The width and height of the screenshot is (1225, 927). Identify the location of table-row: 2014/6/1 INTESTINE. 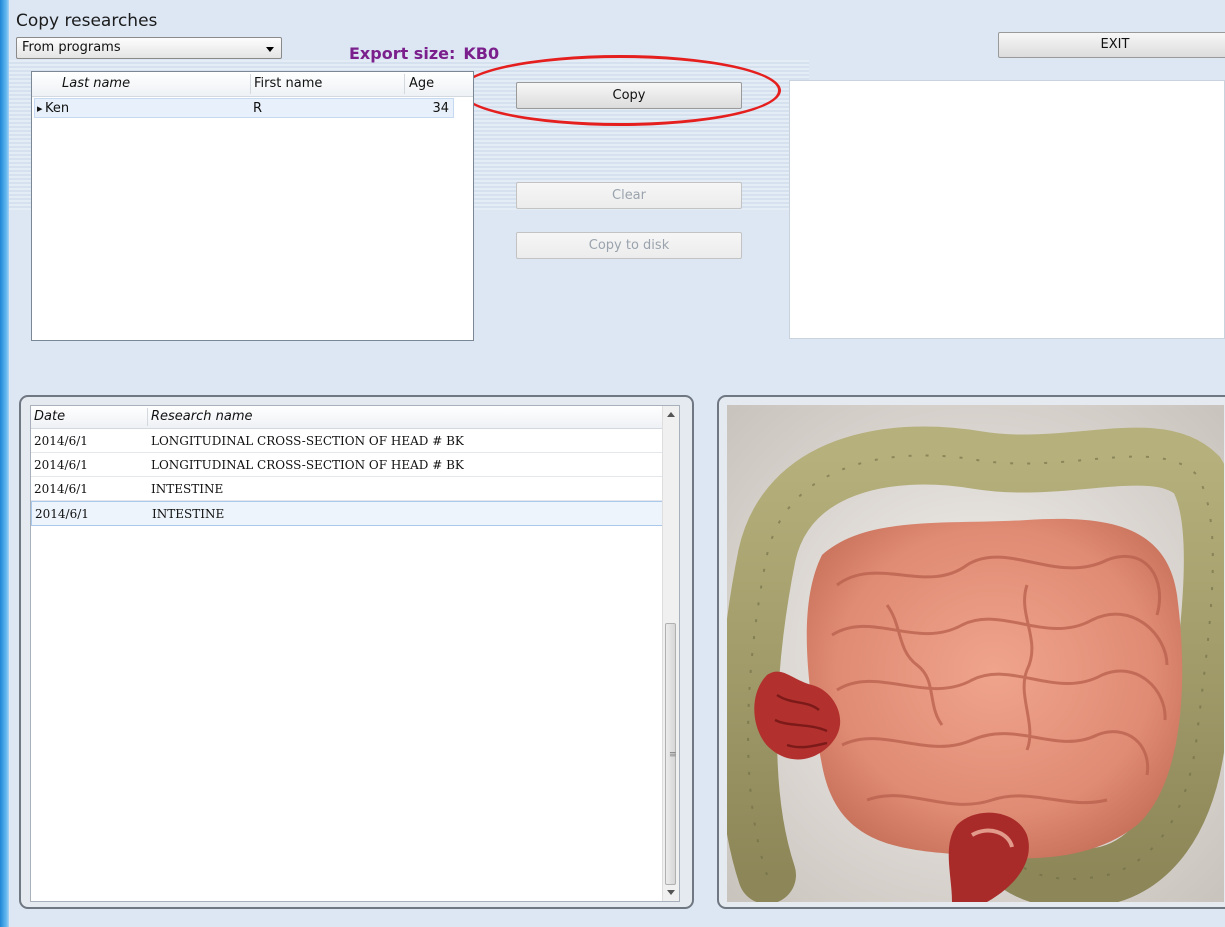
(347, 489).